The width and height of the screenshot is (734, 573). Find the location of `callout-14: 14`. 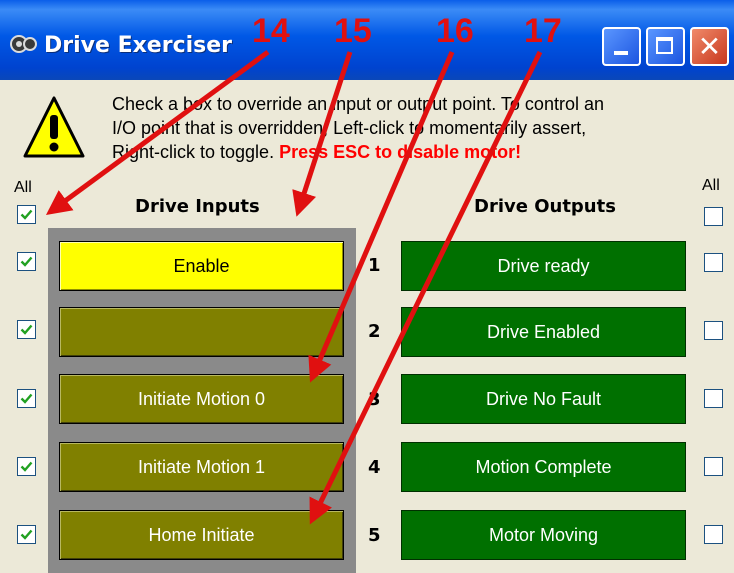

callout-14: 14 is located at coordinates (271, 31).